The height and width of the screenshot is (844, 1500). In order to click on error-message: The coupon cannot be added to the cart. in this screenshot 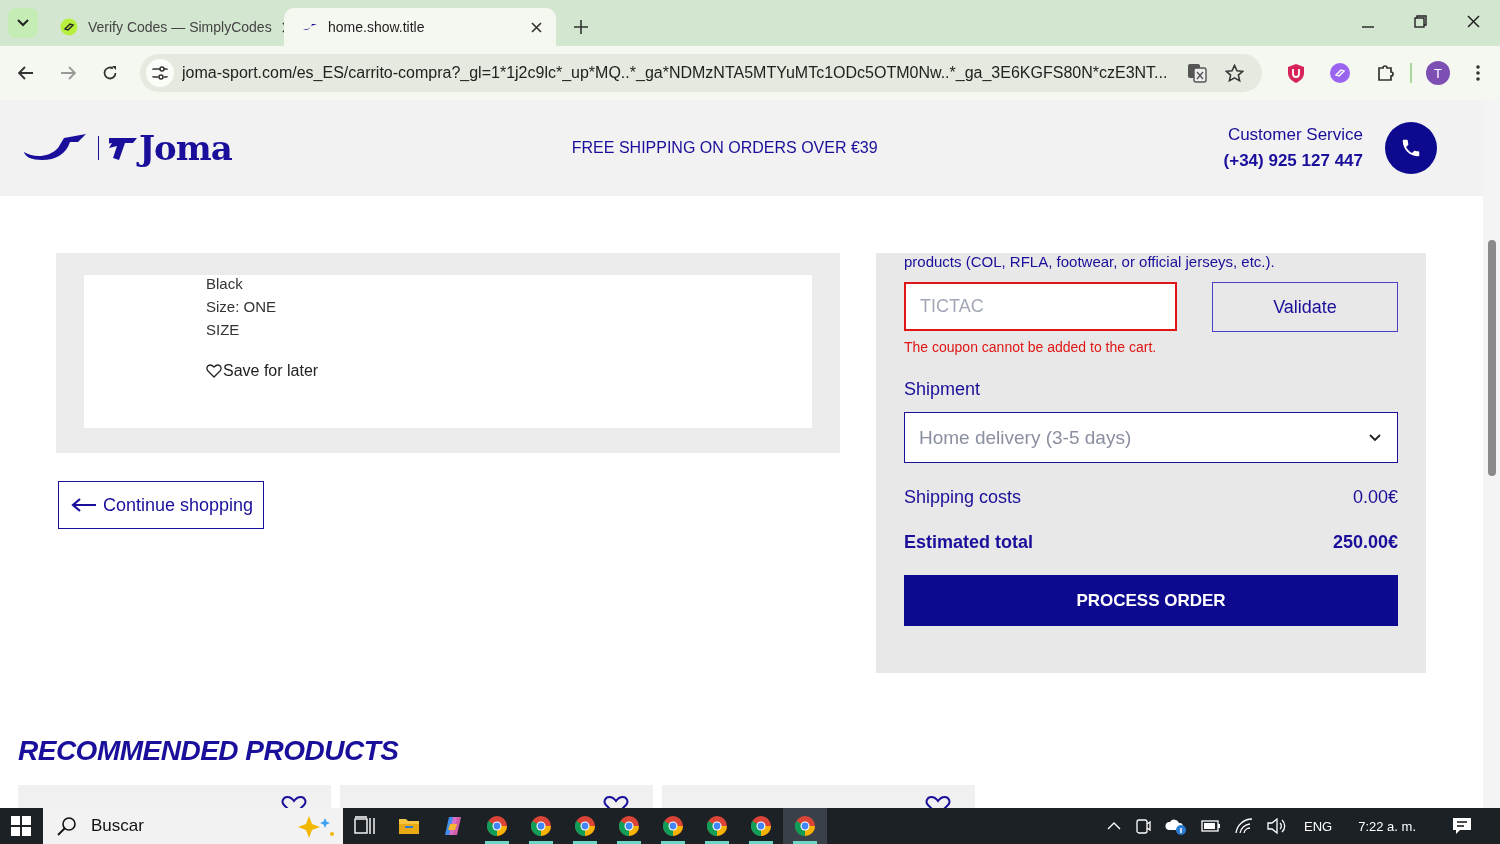, I will do `click(1031, 347)`.